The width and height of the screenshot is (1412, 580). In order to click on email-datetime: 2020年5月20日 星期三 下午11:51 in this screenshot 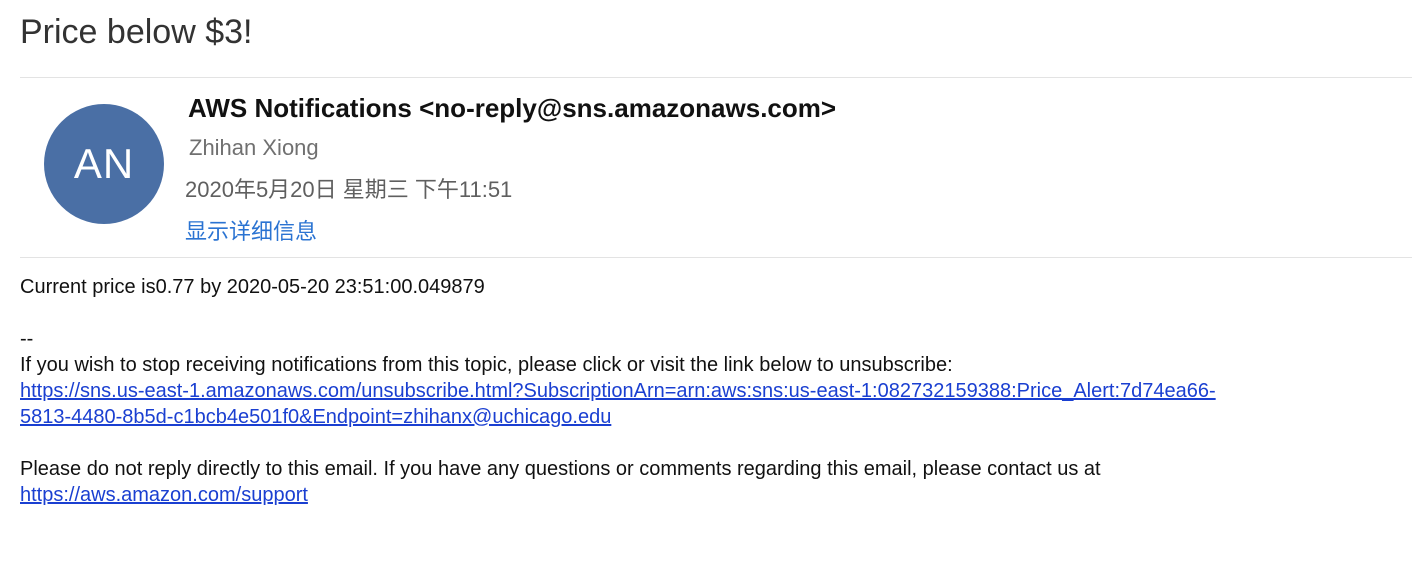, I will do `click(349, 189)`.